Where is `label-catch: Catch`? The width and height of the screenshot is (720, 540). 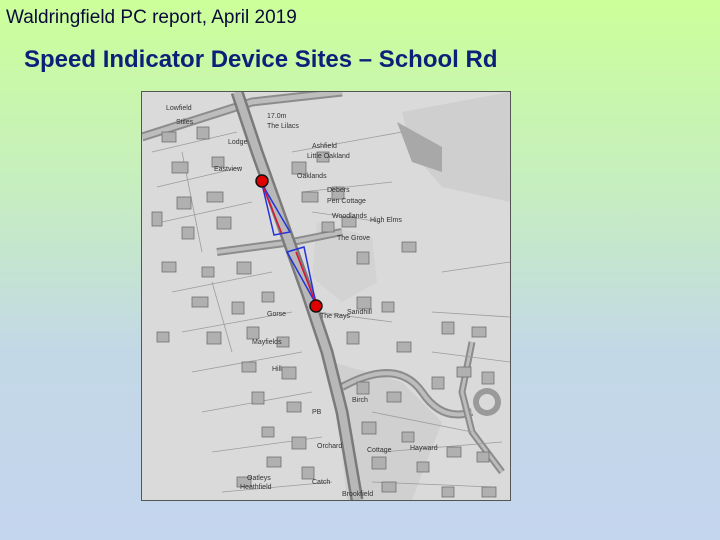
label-catch: Catch is located at coordinates (321, 482).